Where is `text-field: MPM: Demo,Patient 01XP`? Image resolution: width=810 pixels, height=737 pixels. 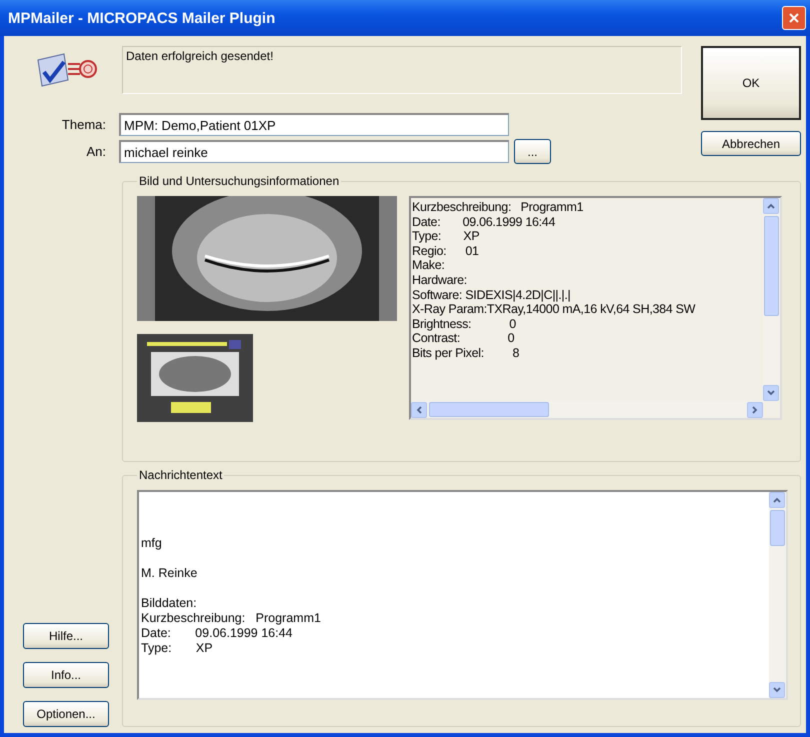
text-field: MPM: Demo,Patient 01XP is located at coordinates (314, 124).